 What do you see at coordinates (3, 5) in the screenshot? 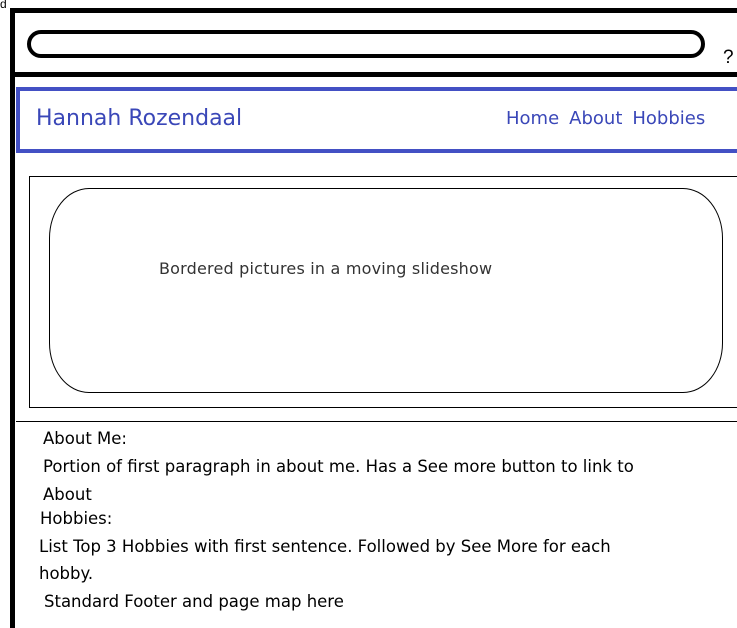
I see `corner-mark: d` at bounding box center [3, 5].